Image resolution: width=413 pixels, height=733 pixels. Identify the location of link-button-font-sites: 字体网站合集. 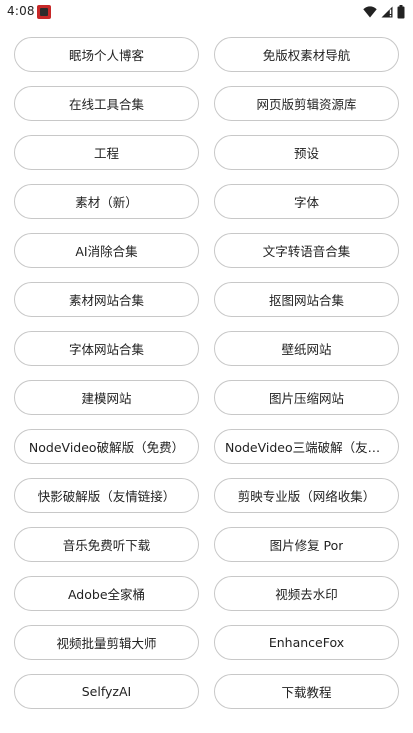
(106, 348).